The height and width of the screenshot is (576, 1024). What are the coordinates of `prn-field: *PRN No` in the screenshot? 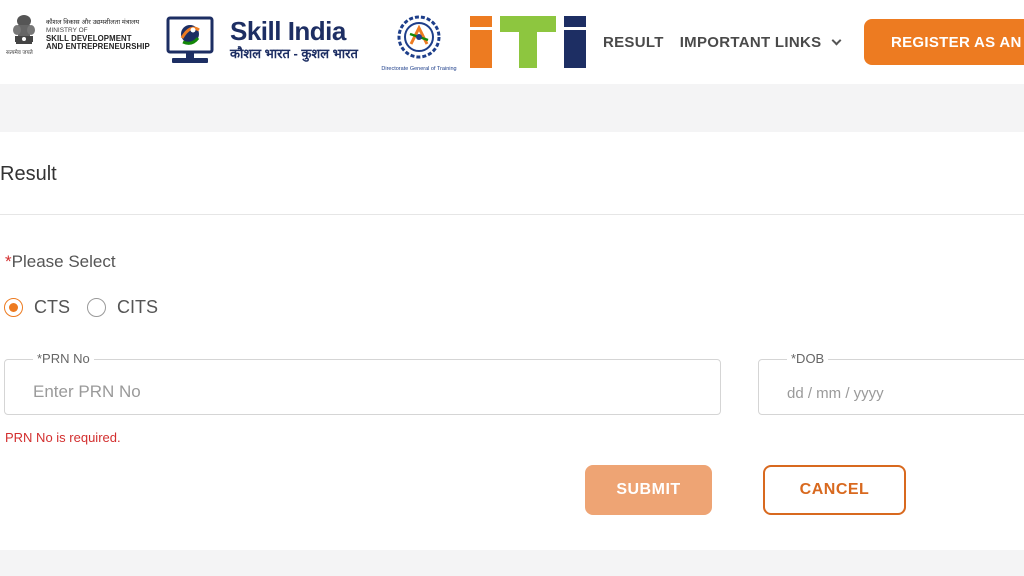 It's located at (362, 383).